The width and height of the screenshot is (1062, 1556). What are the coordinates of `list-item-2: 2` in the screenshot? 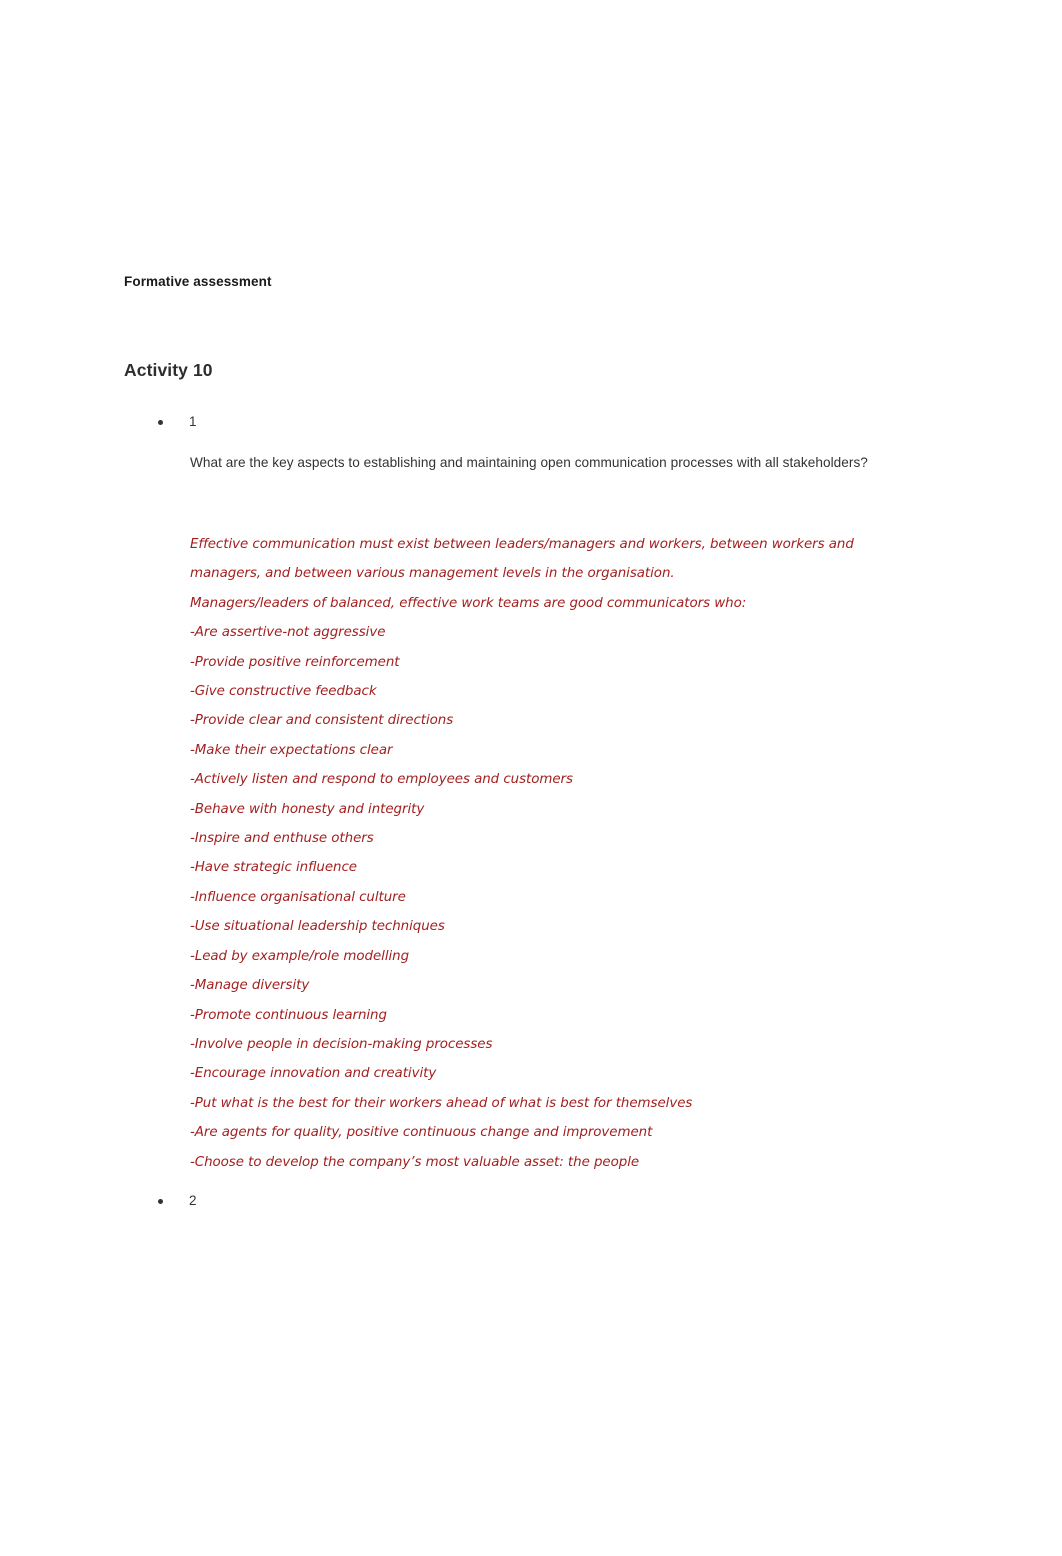 It's located at (531, 1202).